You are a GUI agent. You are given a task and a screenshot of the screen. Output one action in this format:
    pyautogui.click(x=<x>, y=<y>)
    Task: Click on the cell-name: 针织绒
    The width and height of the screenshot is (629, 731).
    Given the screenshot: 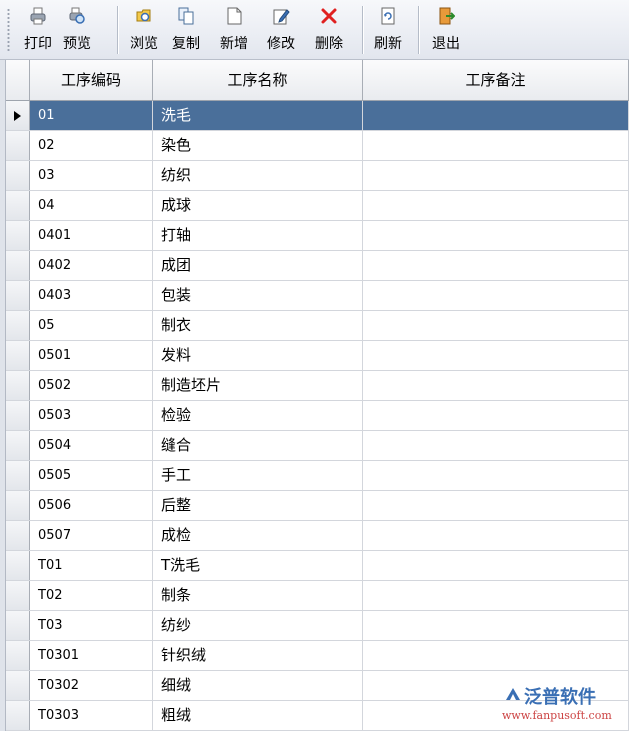 What is the action you would take?
    pyautogui.click(x=258, y=655)
    